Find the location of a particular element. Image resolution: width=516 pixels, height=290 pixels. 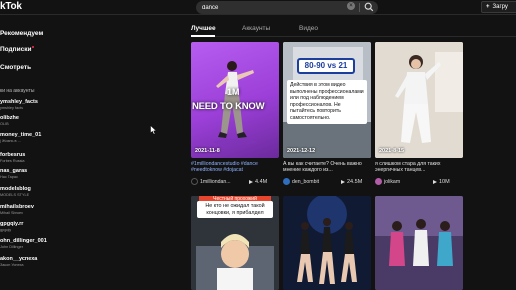

account-name: gpgqiy.rr is located at coordinates (12, 224).